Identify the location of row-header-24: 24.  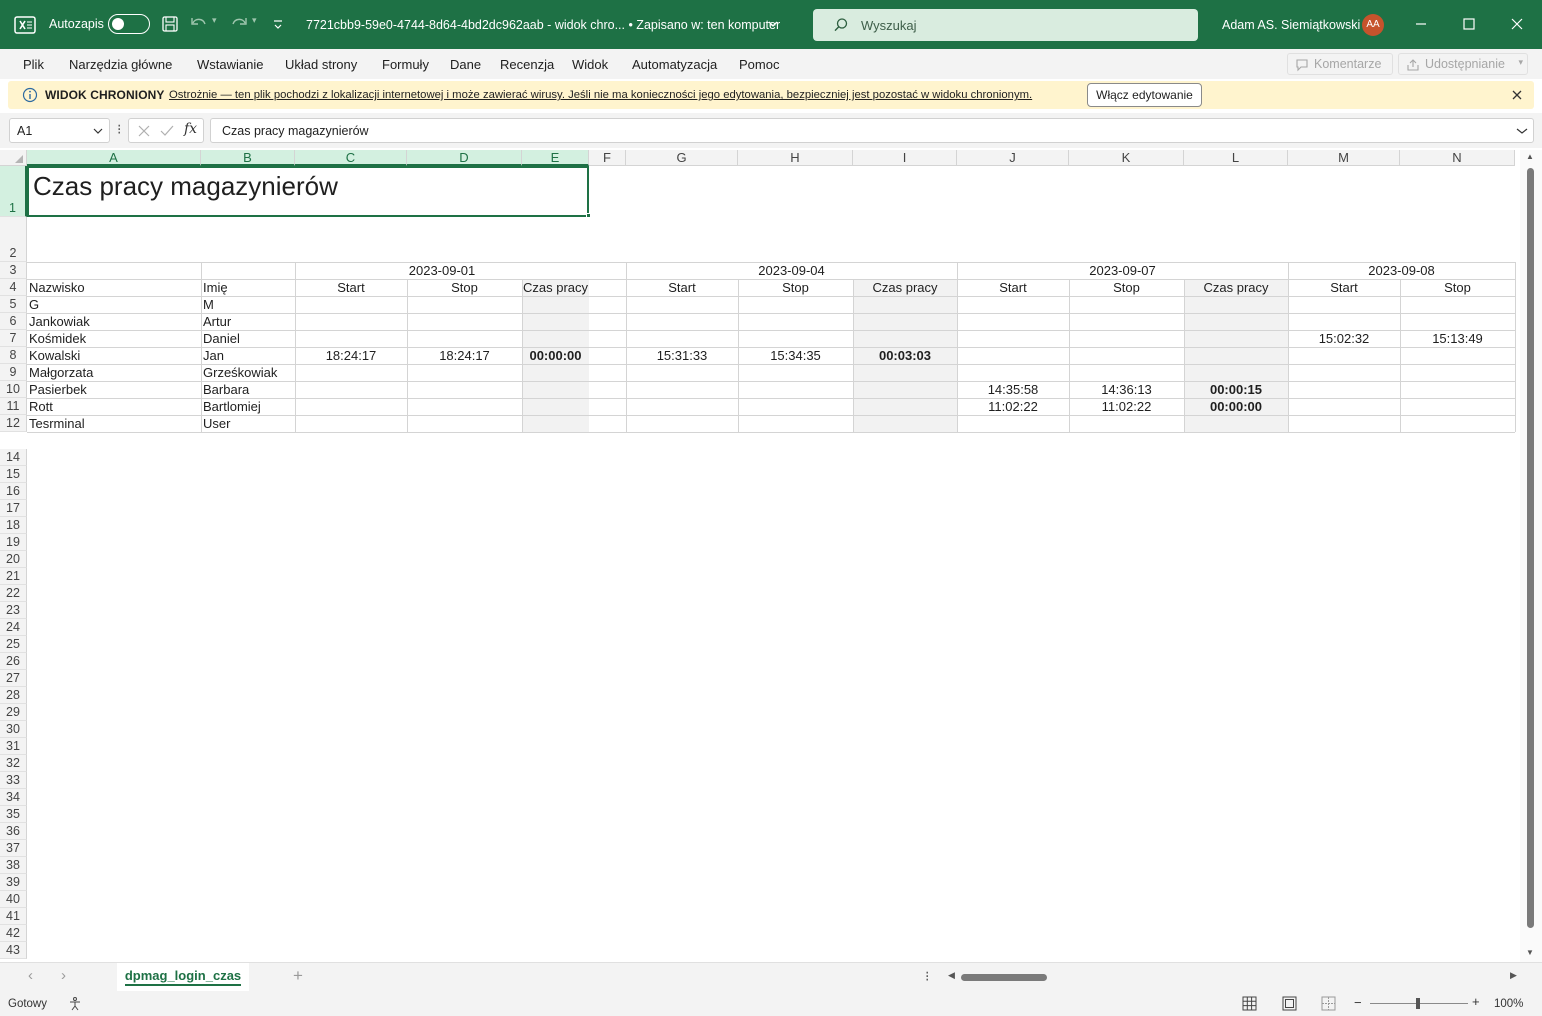
(13, 627).